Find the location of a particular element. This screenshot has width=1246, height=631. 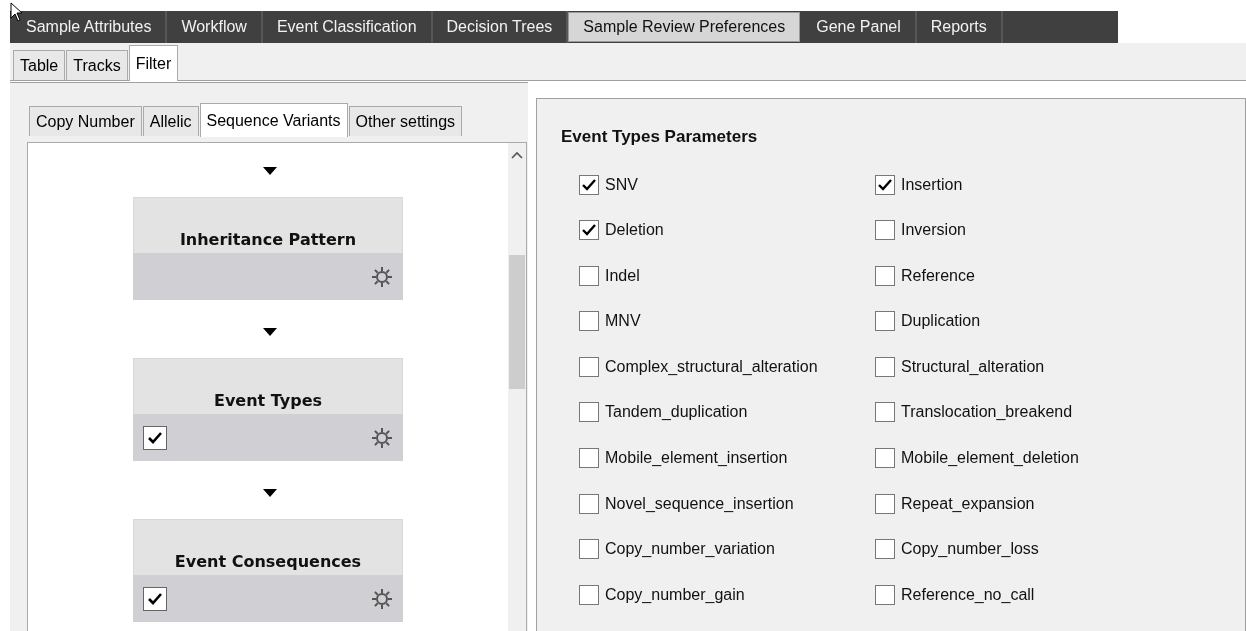

checkbox-label: Complex_structural_alteration is located at coordinates (711, 366).